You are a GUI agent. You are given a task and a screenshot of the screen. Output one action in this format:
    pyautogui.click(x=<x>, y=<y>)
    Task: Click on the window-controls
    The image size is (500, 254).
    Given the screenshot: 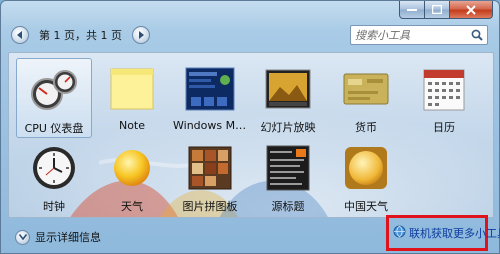 What is the action you would take?
    pyautogui.click(x=446, y=10)
    